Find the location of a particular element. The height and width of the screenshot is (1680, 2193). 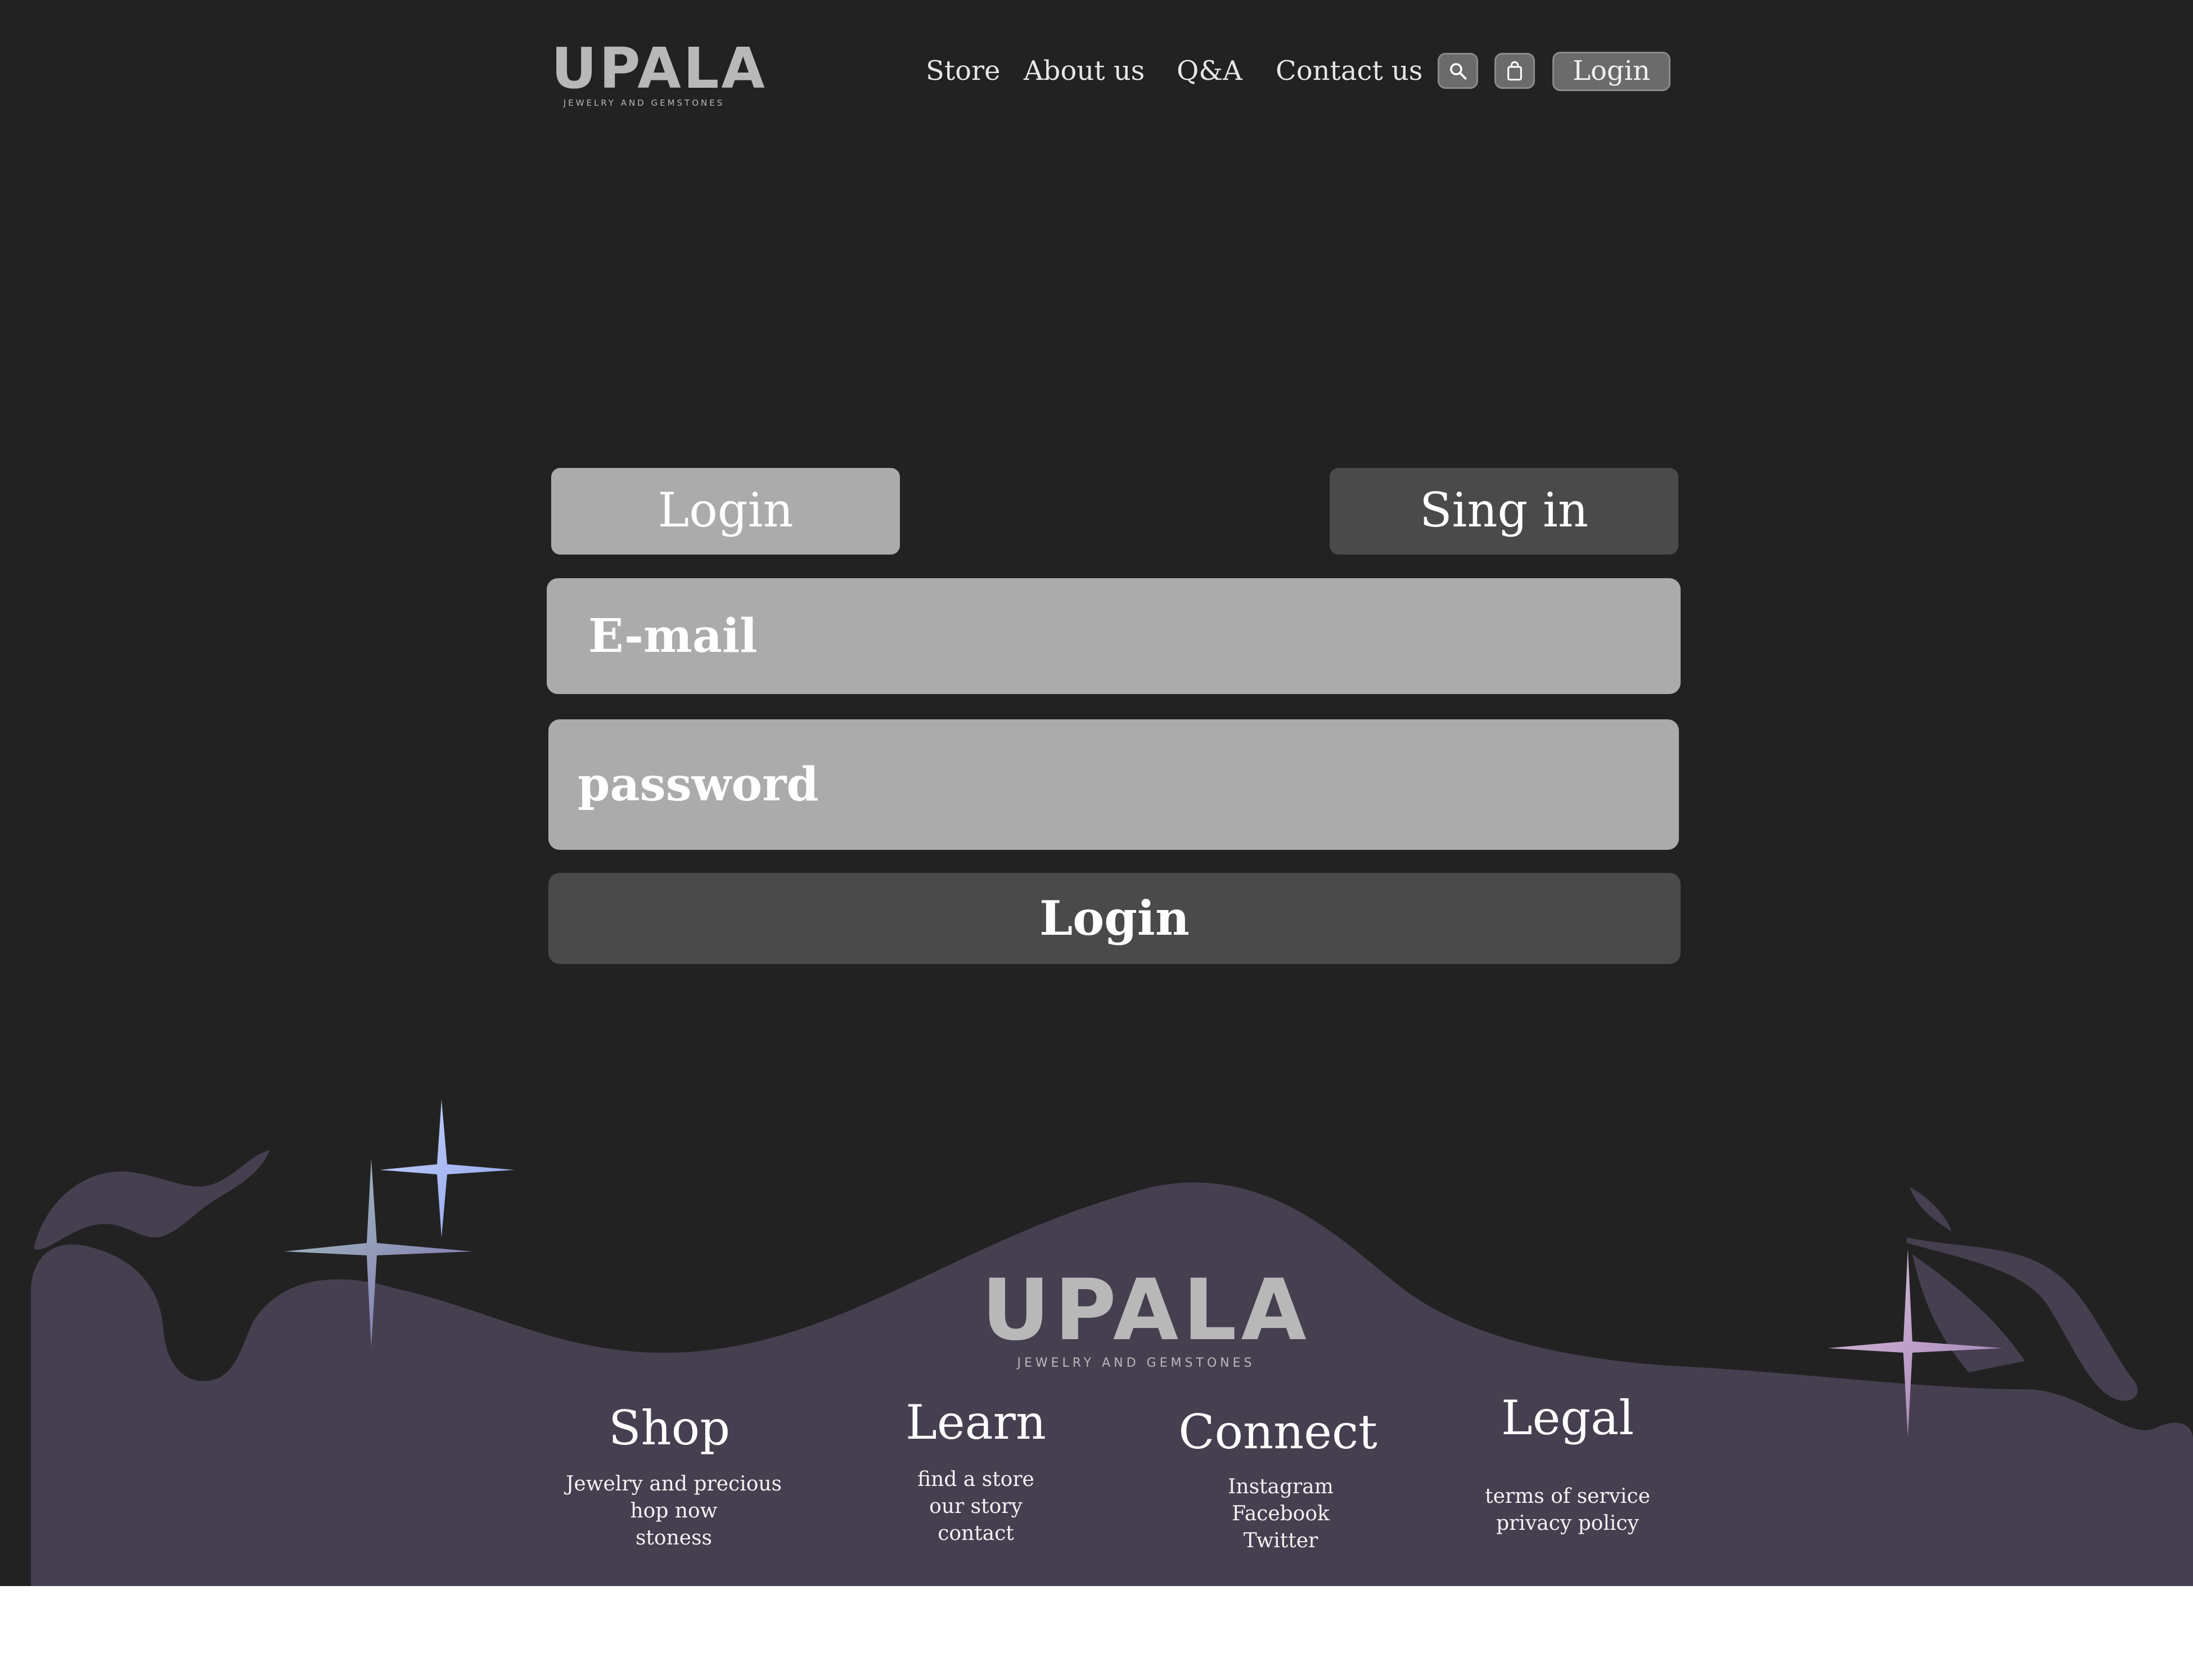

search-icon is located at coordinates (1458, 71).